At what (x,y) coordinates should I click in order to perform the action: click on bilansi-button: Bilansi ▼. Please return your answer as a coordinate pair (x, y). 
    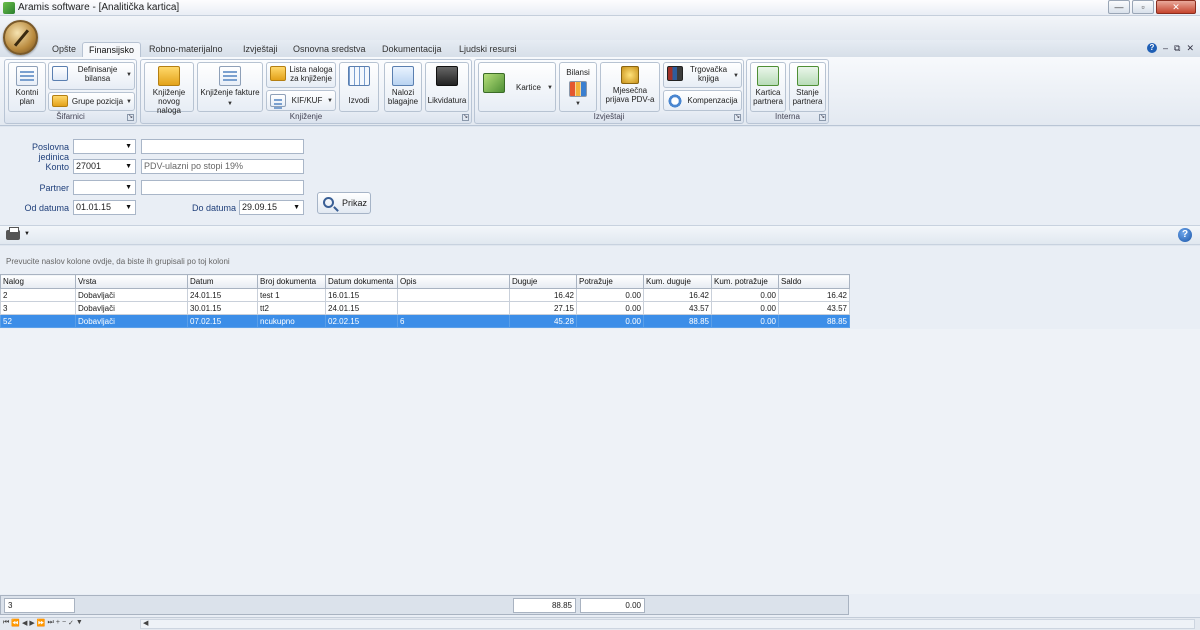
    Looking at the image, I should click on (578, 87).